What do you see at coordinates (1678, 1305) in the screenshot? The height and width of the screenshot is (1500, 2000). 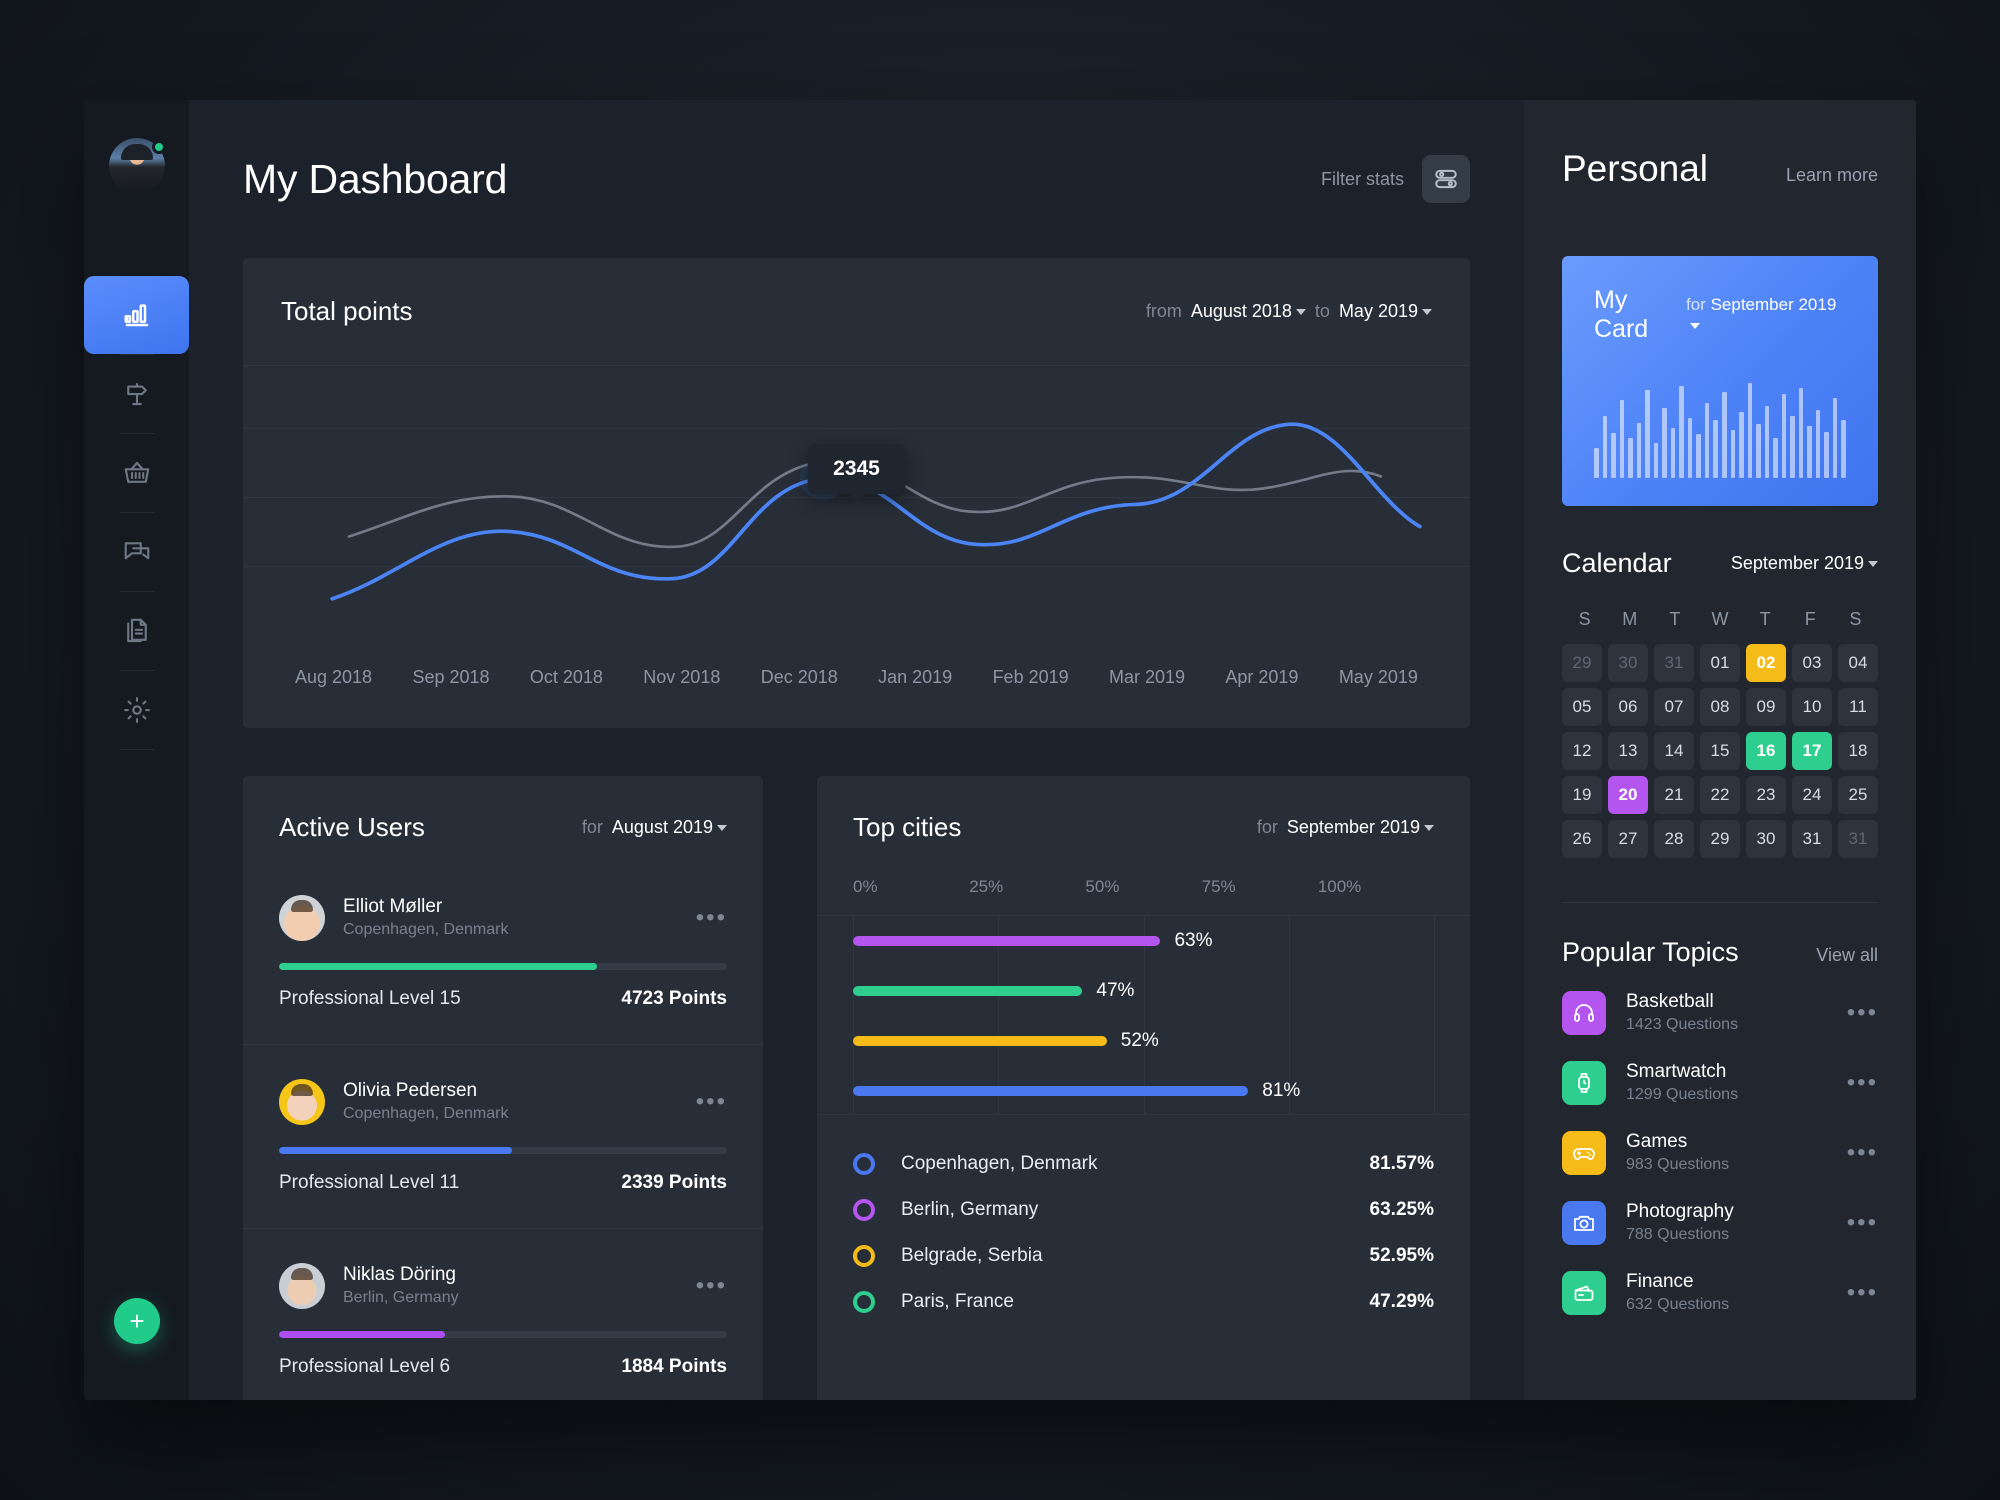 I see `topic-question-count: 632 Questions` at bounding box center [1678, 1305].